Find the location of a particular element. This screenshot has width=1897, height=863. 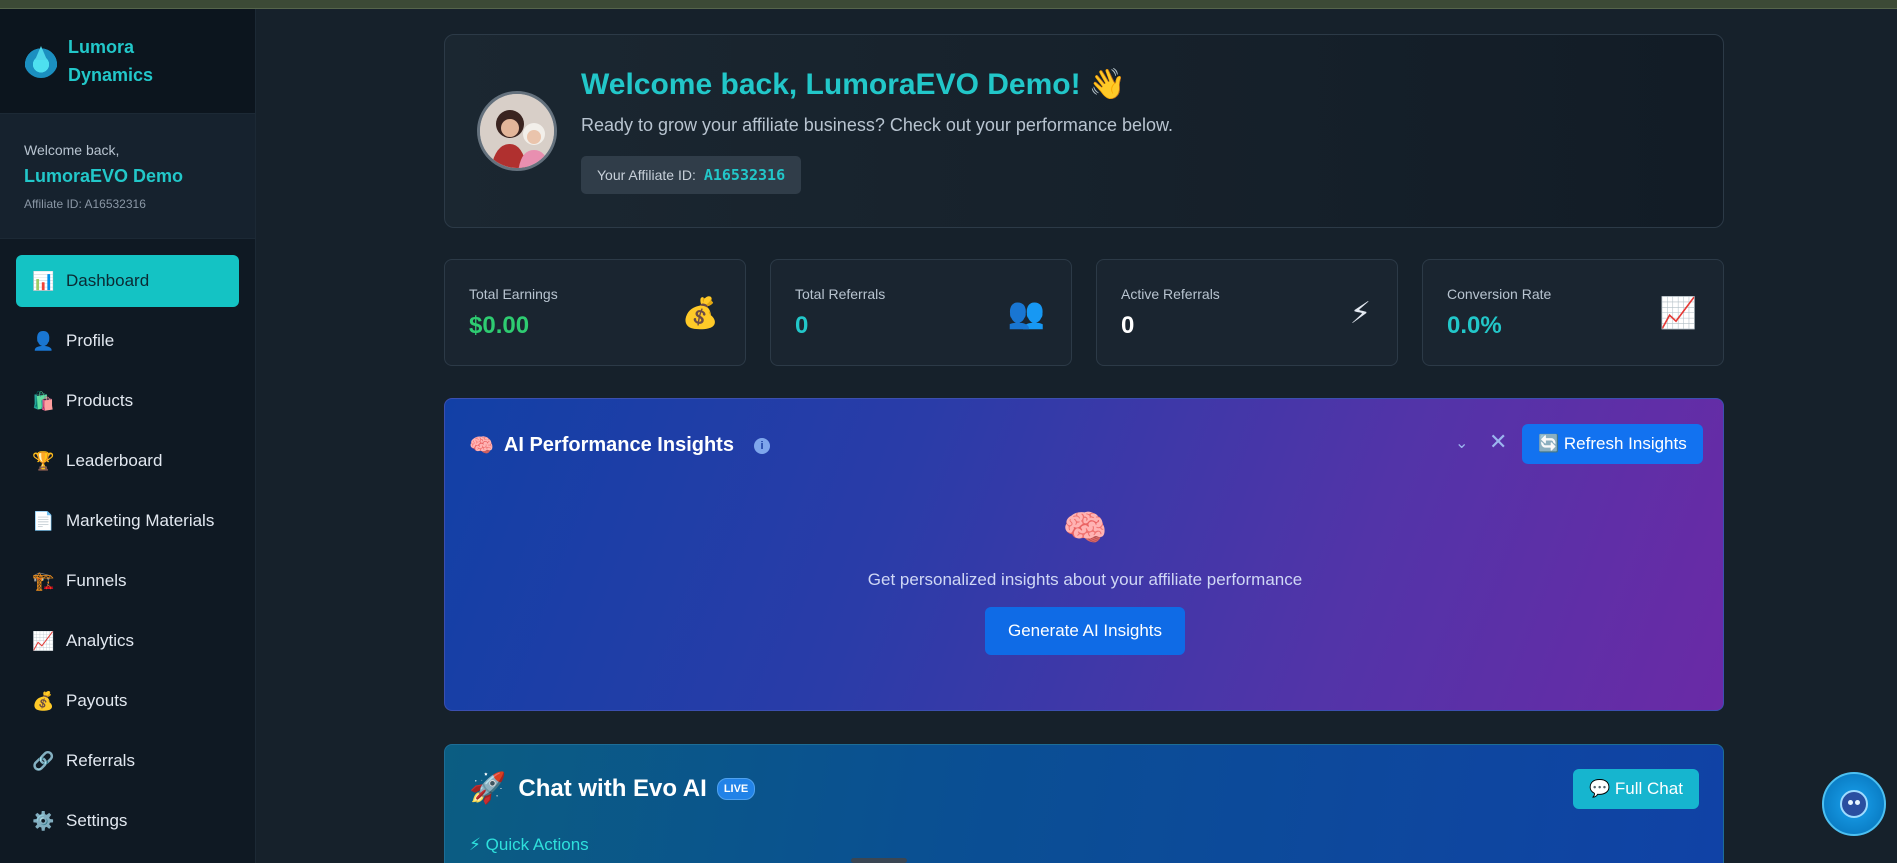

stat-label: Total Referrals is located at coordinates (840, 294).